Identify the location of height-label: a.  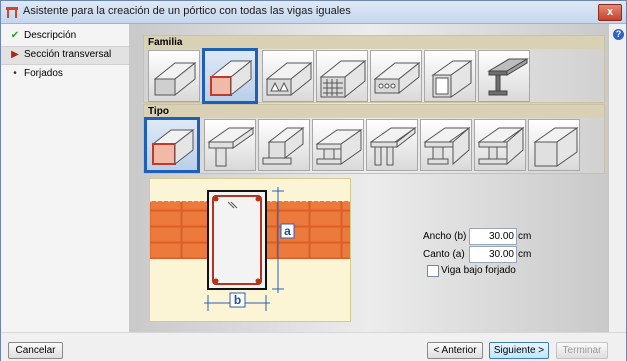
(287, 231).